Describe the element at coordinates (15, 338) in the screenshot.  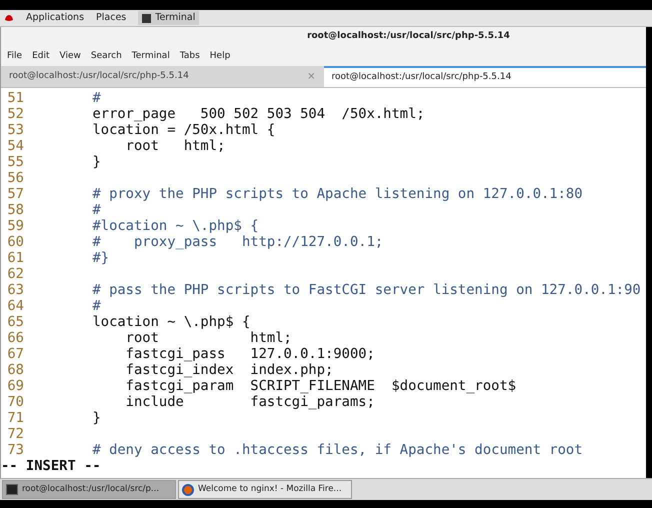
I see `line-number: 66` at that location.